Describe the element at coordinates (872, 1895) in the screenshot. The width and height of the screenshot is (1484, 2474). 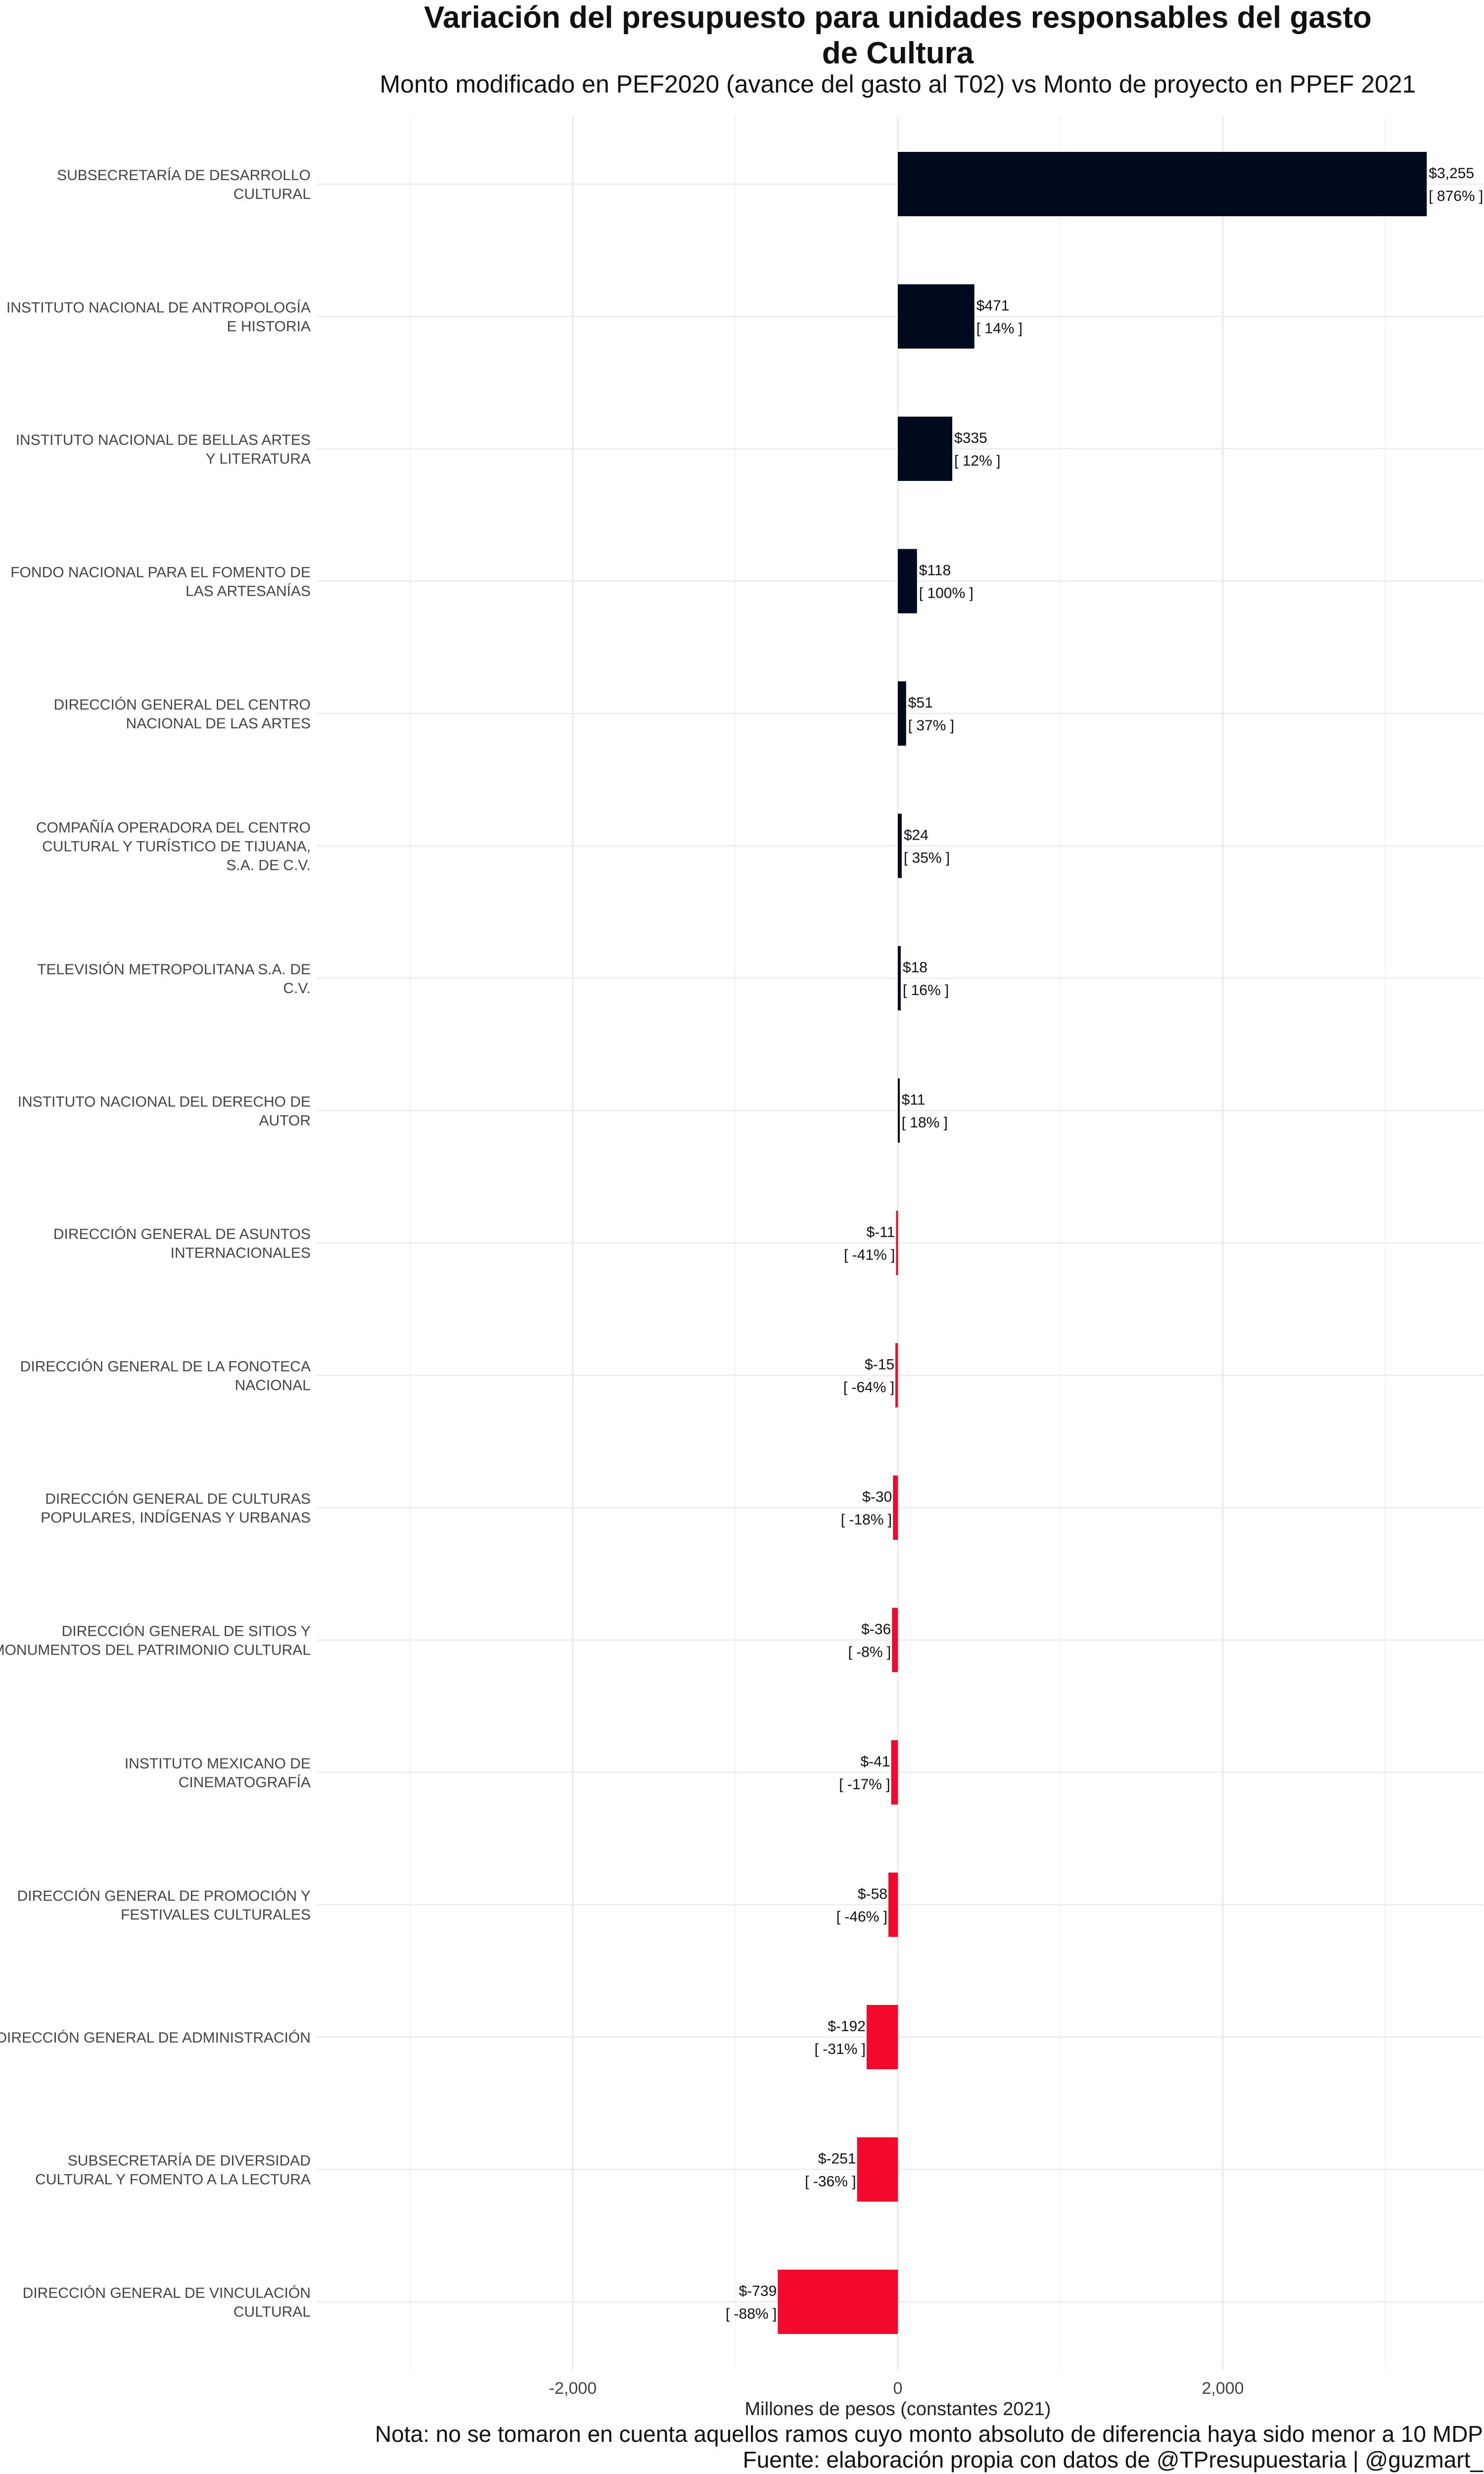
I see `bar-value-label: $-58` at that location.